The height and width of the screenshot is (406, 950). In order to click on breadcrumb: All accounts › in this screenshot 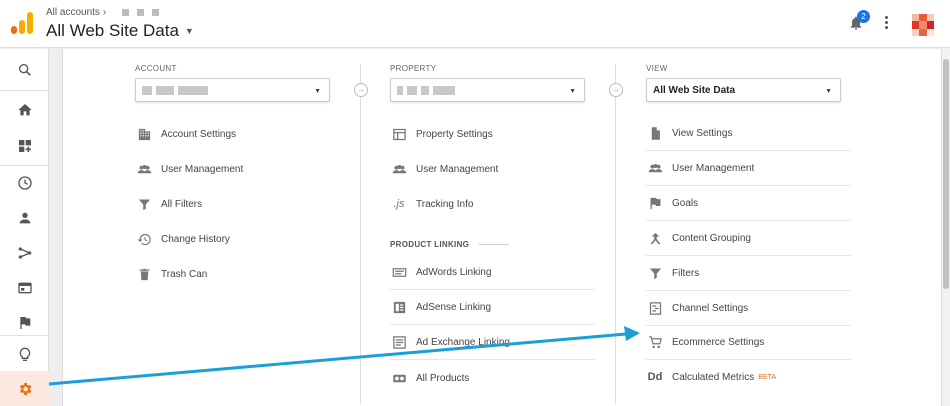, I will do `click(76, 12)`.